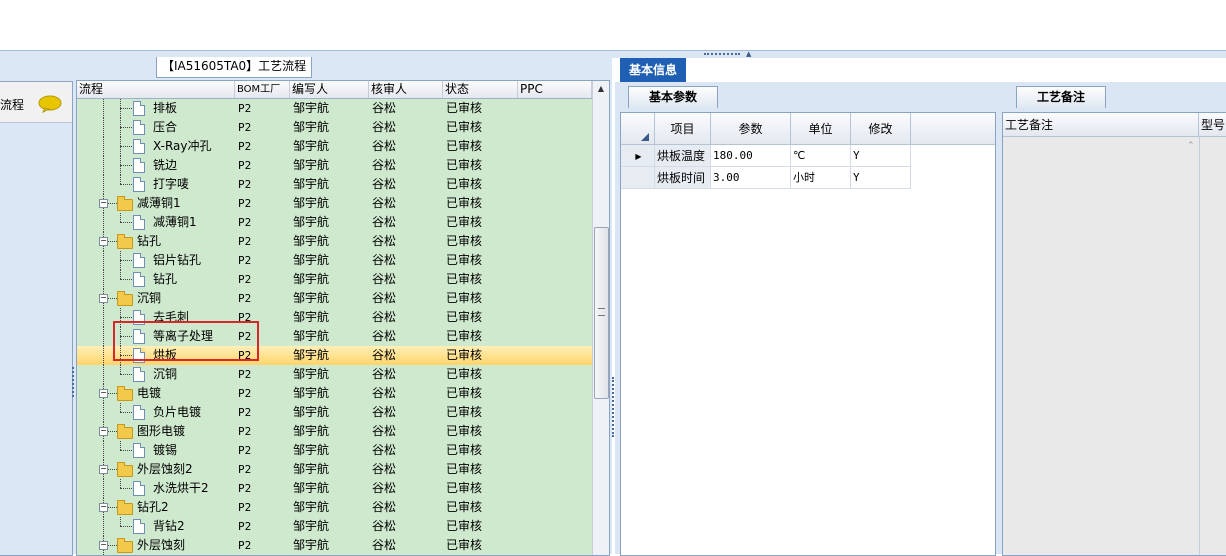 This screenshot has height=556, width=1226. Describe the element at coordinates (50, 104) in the screenshot. I see `chat-bubble-icon` at that location.